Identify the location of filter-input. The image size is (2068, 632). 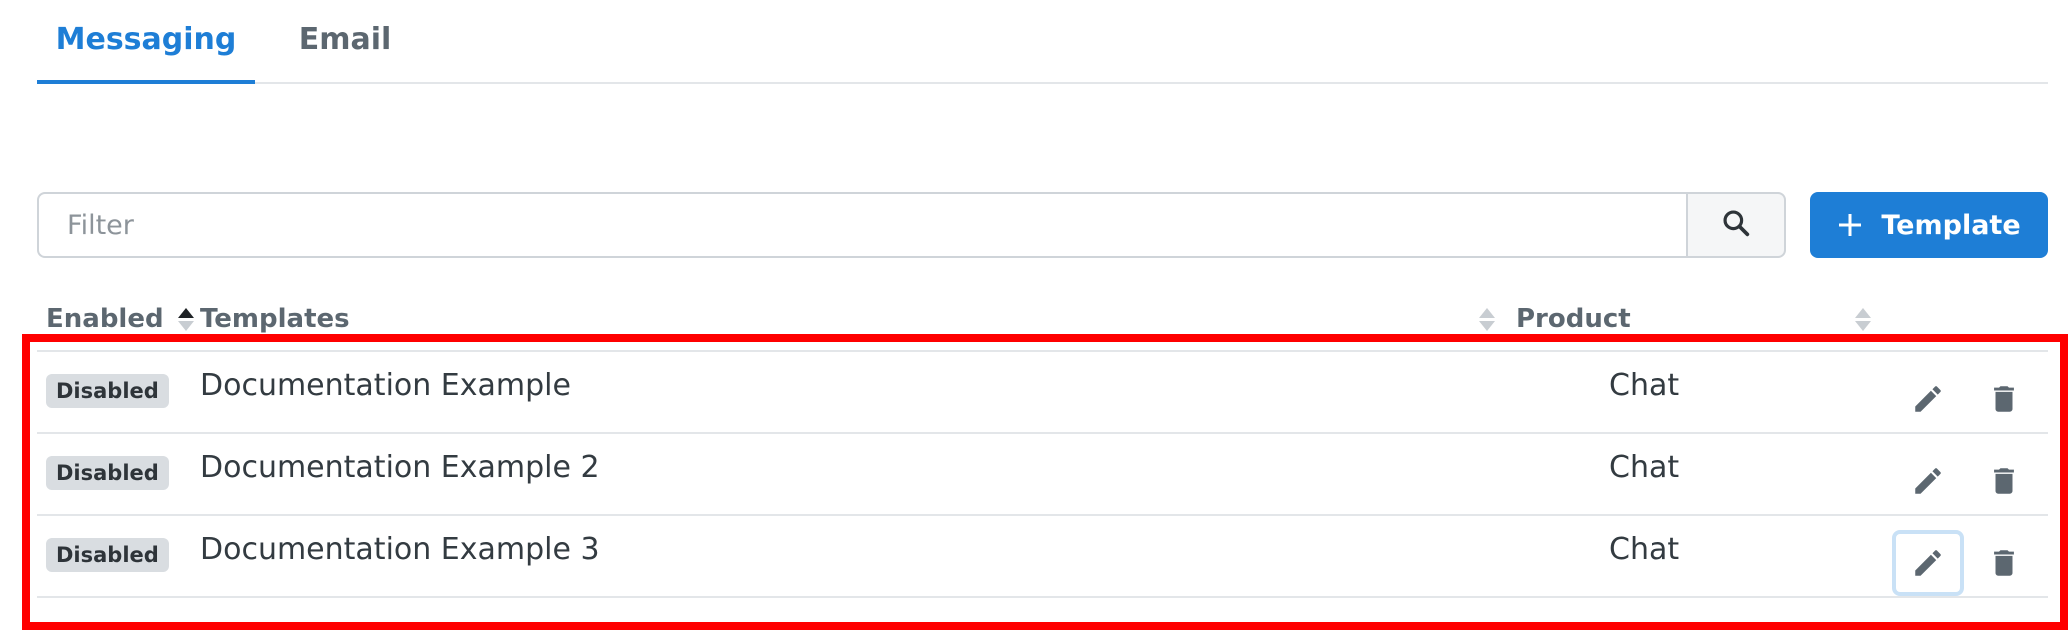
(863, 225).